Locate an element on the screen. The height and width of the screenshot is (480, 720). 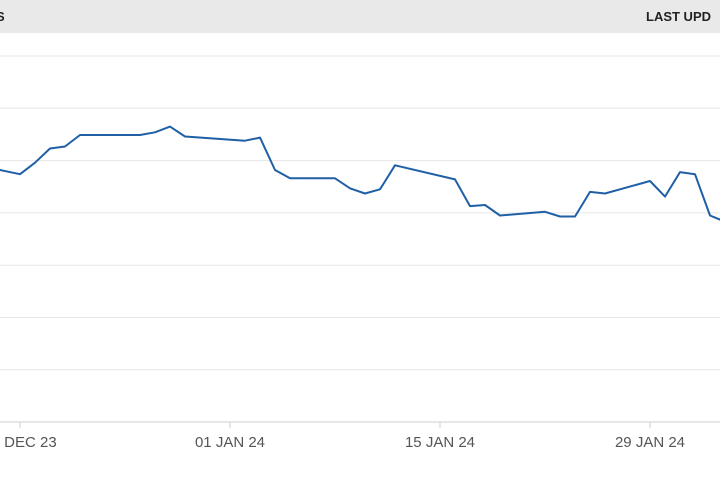
x-axis: 18 DEC 23 01 JAN 24 15 JAN 24 29 JAN 24 is located at coordinates (360, 436).